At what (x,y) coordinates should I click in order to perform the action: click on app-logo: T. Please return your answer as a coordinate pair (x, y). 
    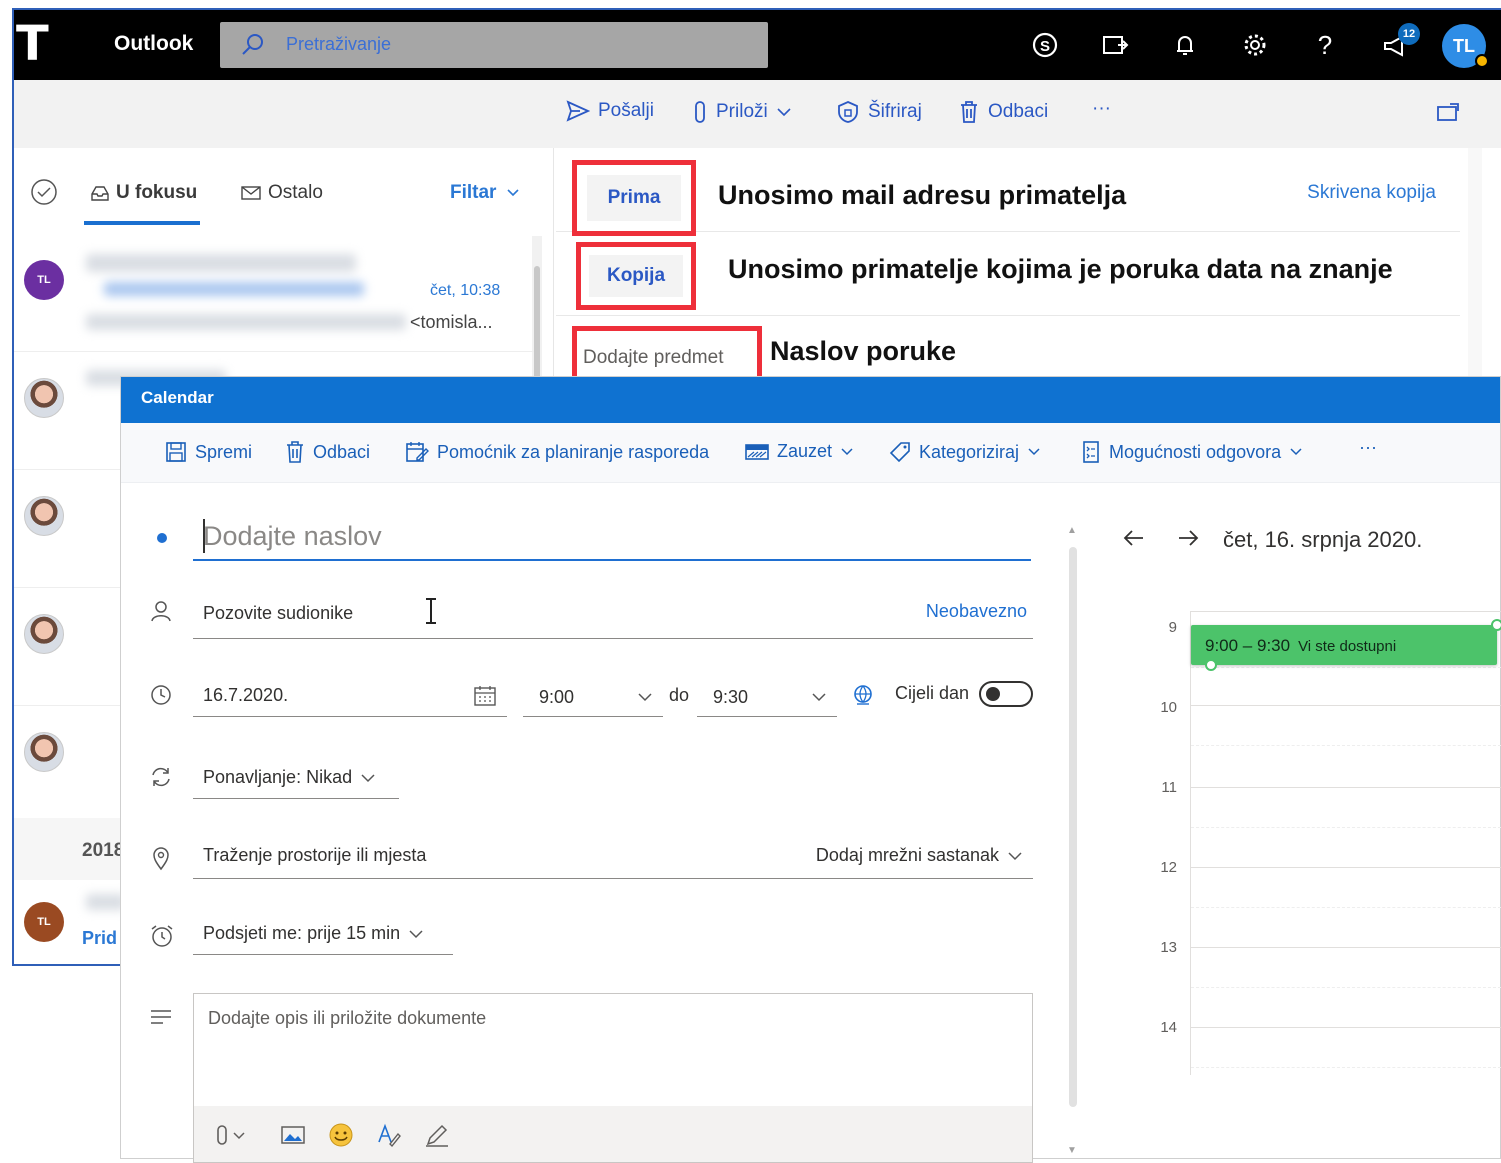
    Looking at the image, I should click on (32, 44).